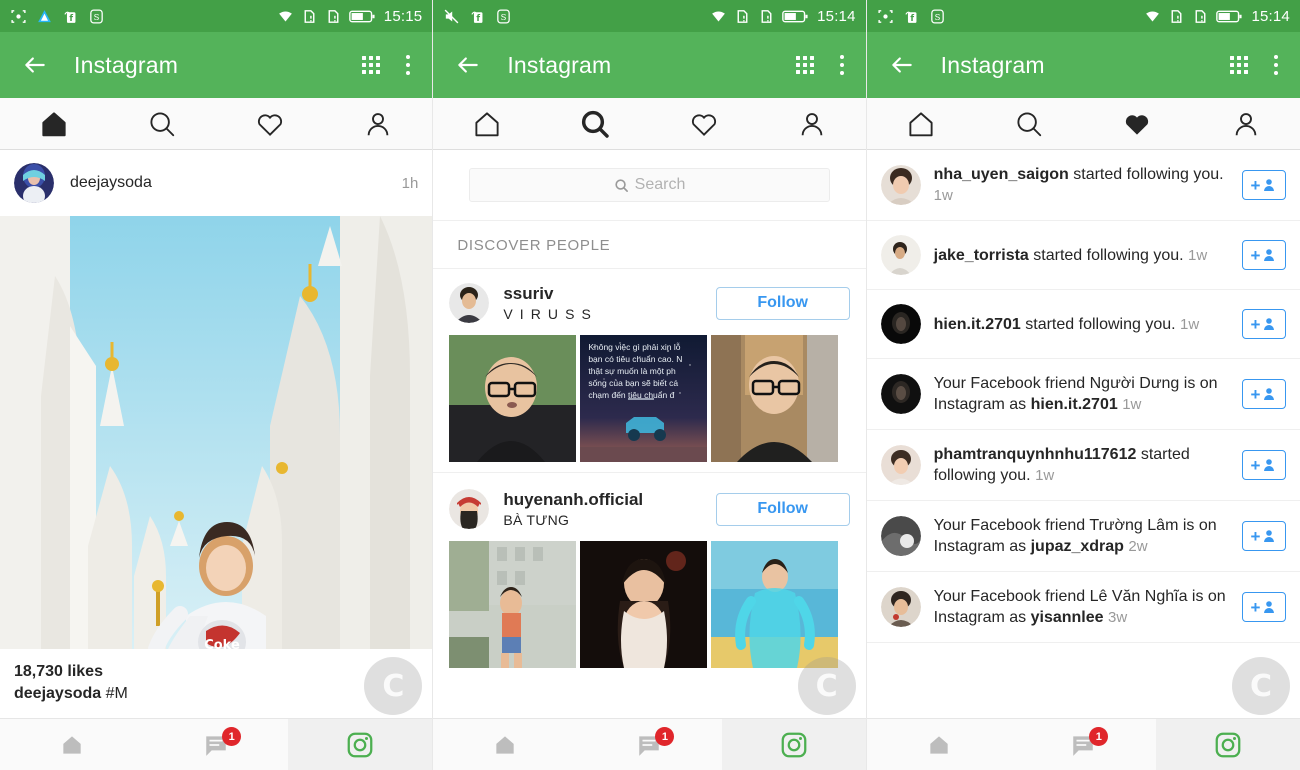 This screenshot has width=1300, height=770. What do you see at coordinates (937, 16) in the screenshot?
I see `s-app-icon: S` at bounding box center [937, 16].